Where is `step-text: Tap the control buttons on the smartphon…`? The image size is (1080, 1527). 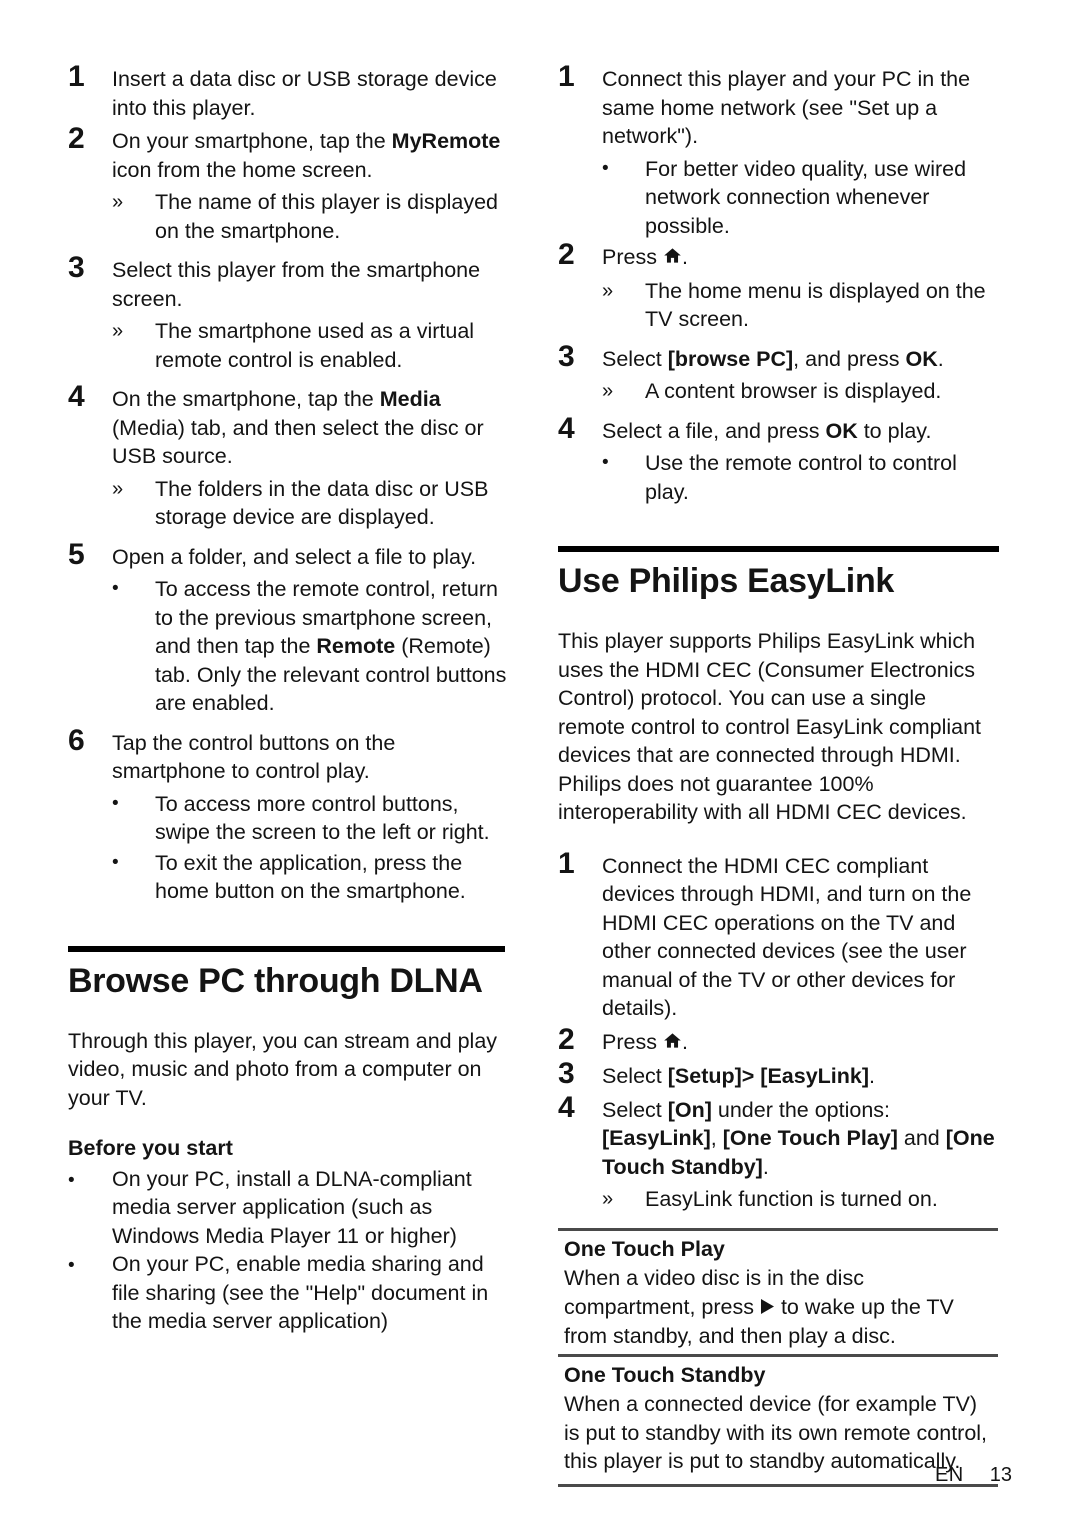
step-text: Tap the control buttons on the smartphon… is located at coordinates (254, 757).